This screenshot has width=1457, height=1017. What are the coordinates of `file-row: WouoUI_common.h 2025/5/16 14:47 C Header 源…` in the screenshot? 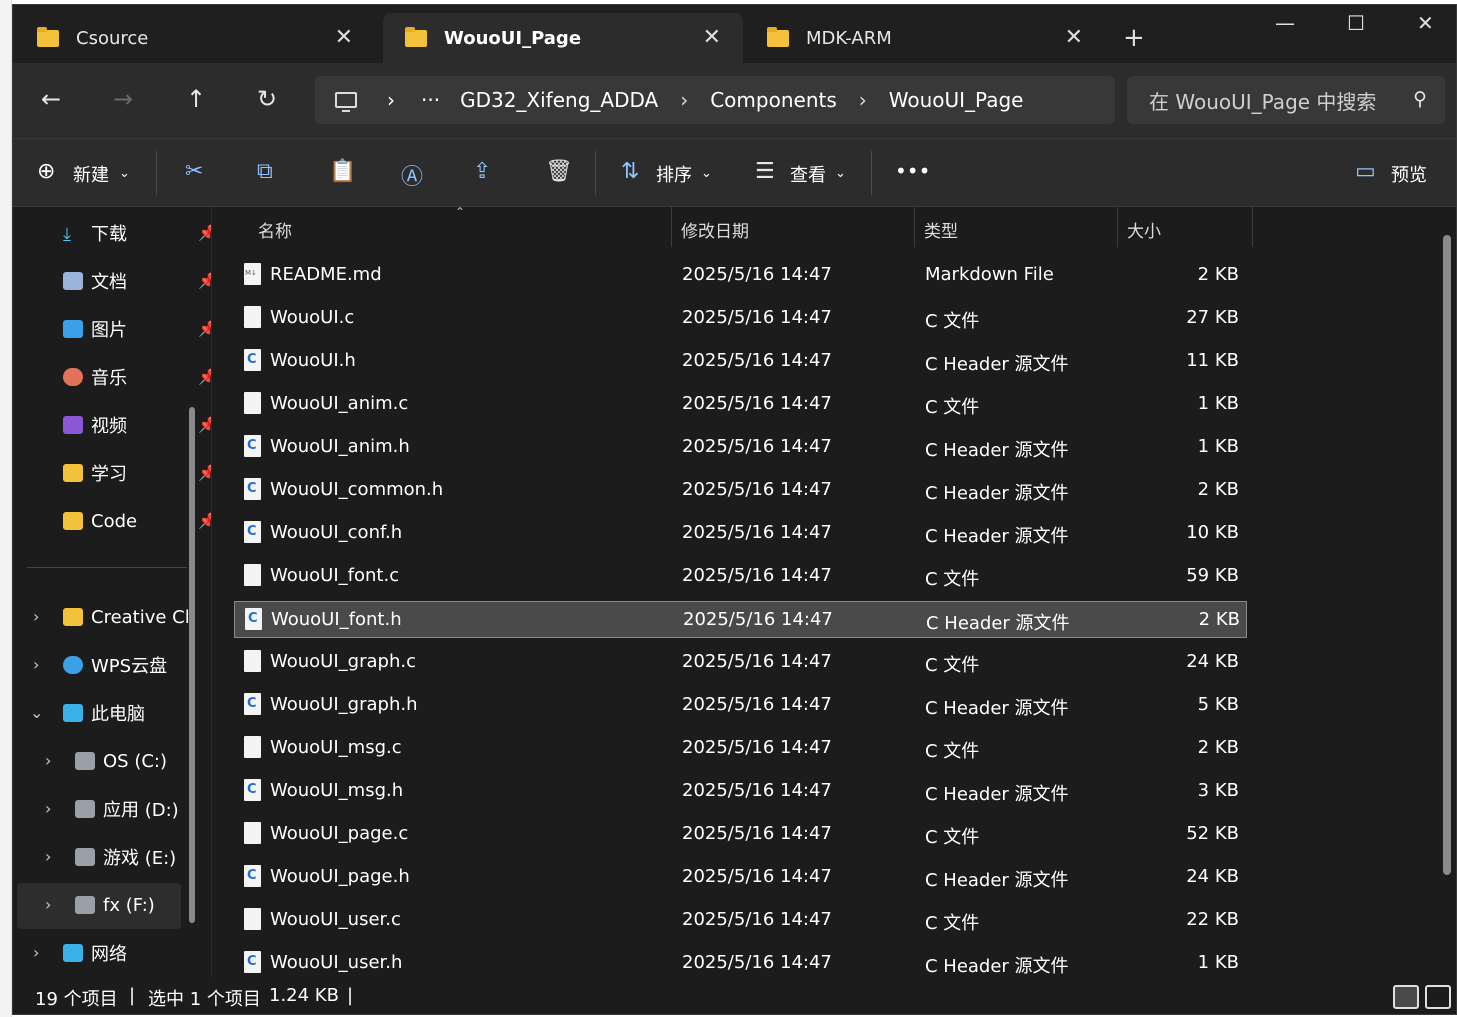 It's located at (740, 490).